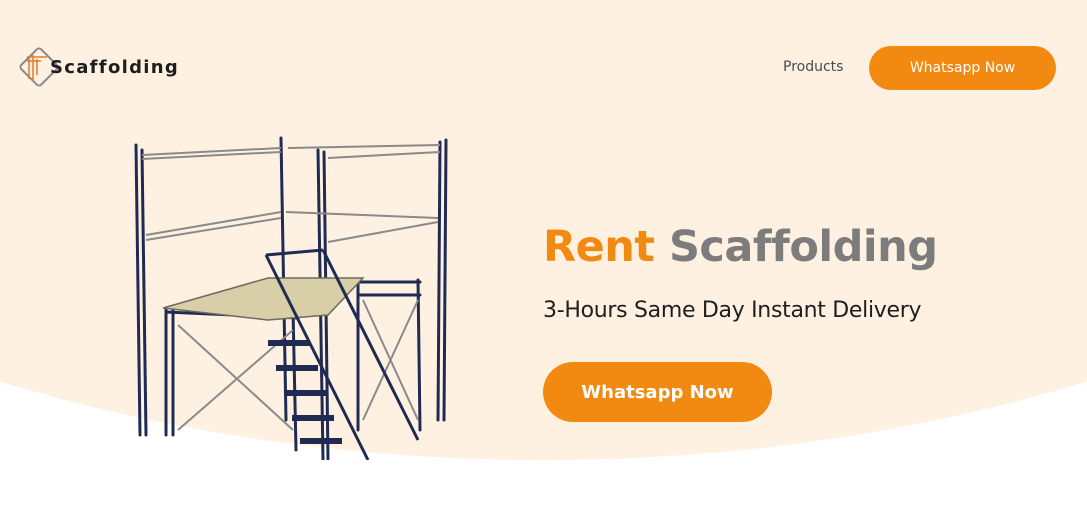  What do you see at coordinates (115, 67) in the screenshot?
I see `brand-name: Scaffolding` at bounding box center [115, 67].